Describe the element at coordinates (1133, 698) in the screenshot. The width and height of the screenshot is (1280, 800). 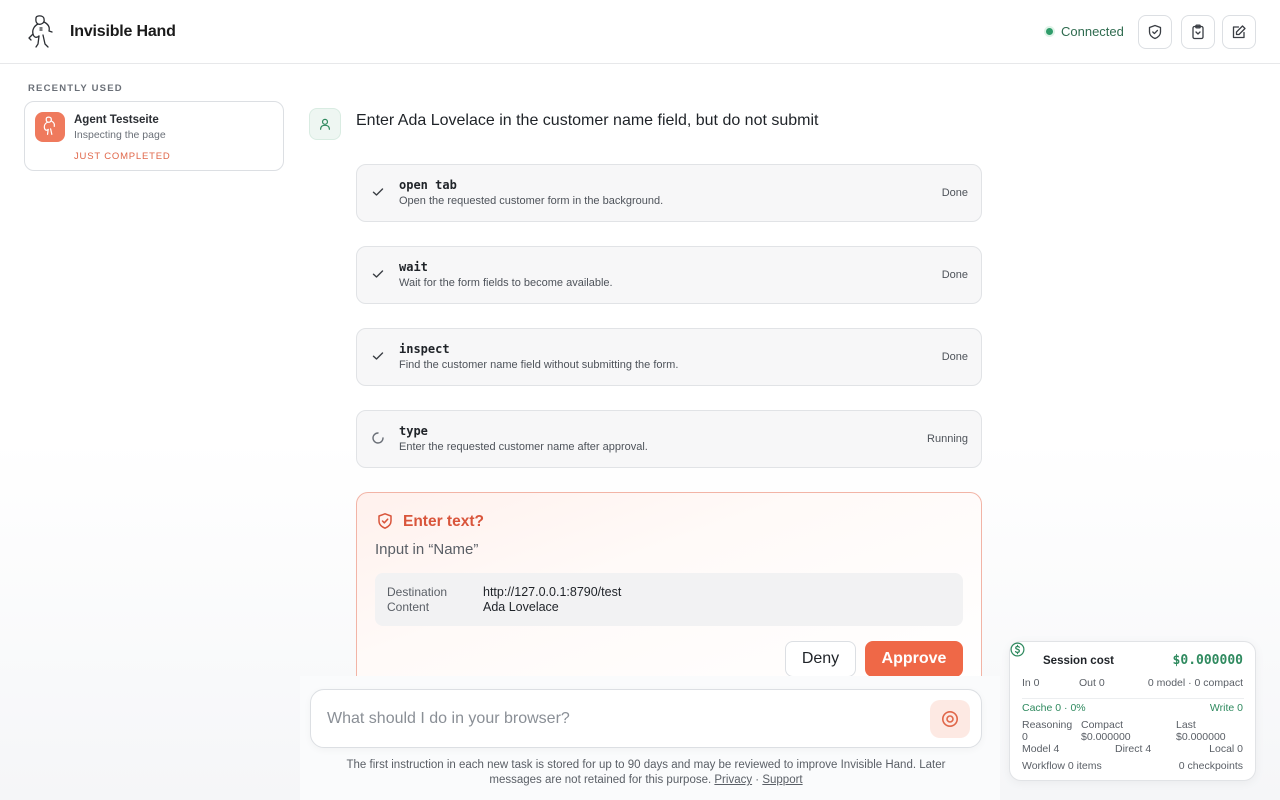
I see `divider` at that location.